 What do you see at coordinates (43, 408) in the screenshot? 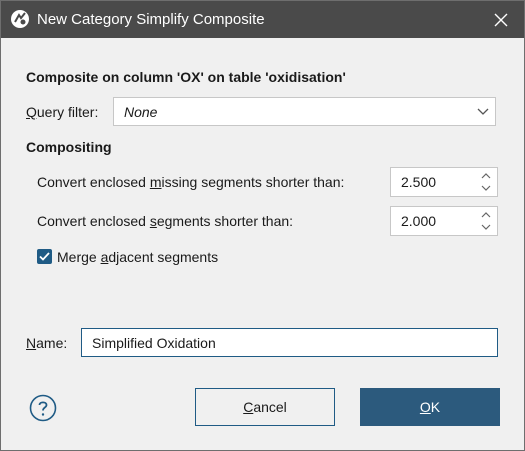
I see `help-icon` at bounding box center [43, 408].